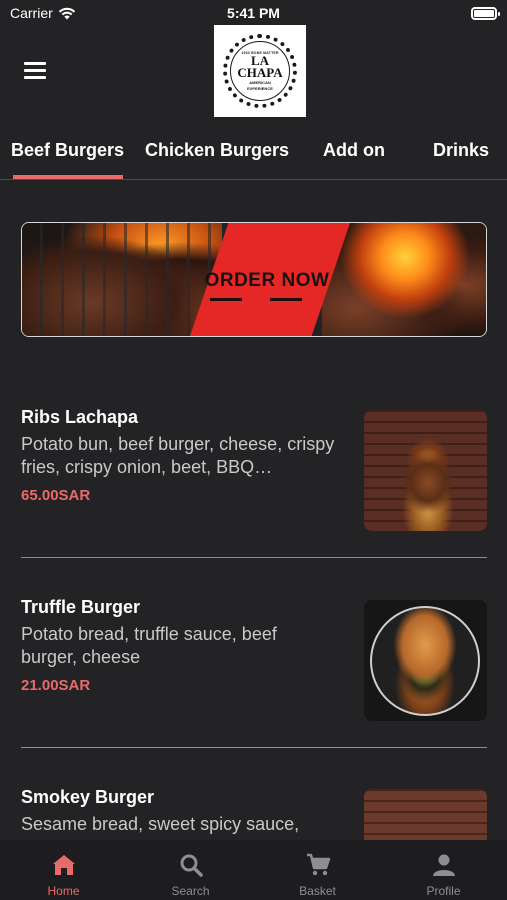 This screenshot has height=900, width=507. What do you see at coordinates (260, 60) in the screenshot?
I see `logo-name-line1: LA` at bounding box center [260, 60].